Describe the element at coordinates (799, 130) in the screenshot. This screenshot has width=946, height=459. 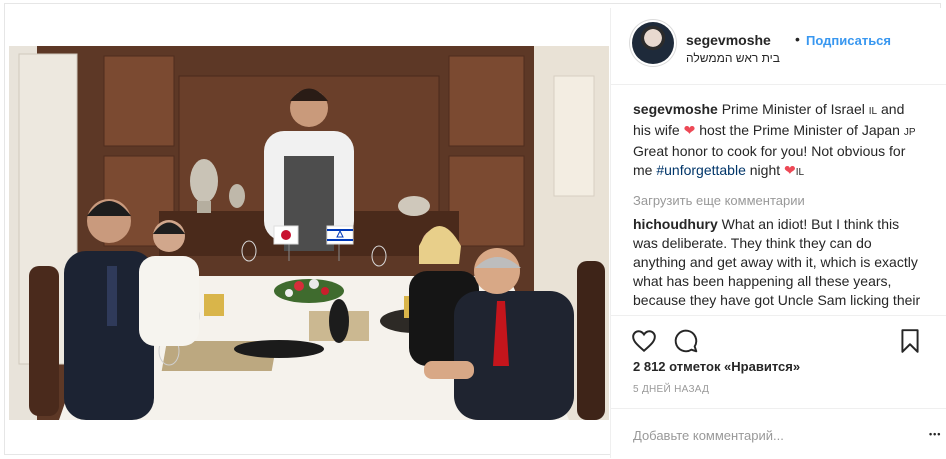
I see `caption-text-3: host the Prime Minister of Japan` at that location.